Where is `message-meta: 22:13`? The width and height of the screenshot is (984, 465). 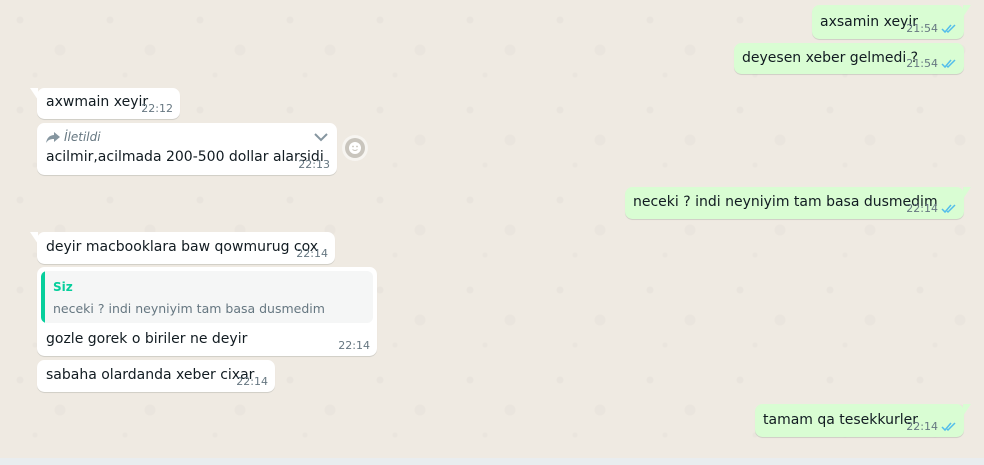 message-meta: 22:13 is located at coordinates (314, 164).